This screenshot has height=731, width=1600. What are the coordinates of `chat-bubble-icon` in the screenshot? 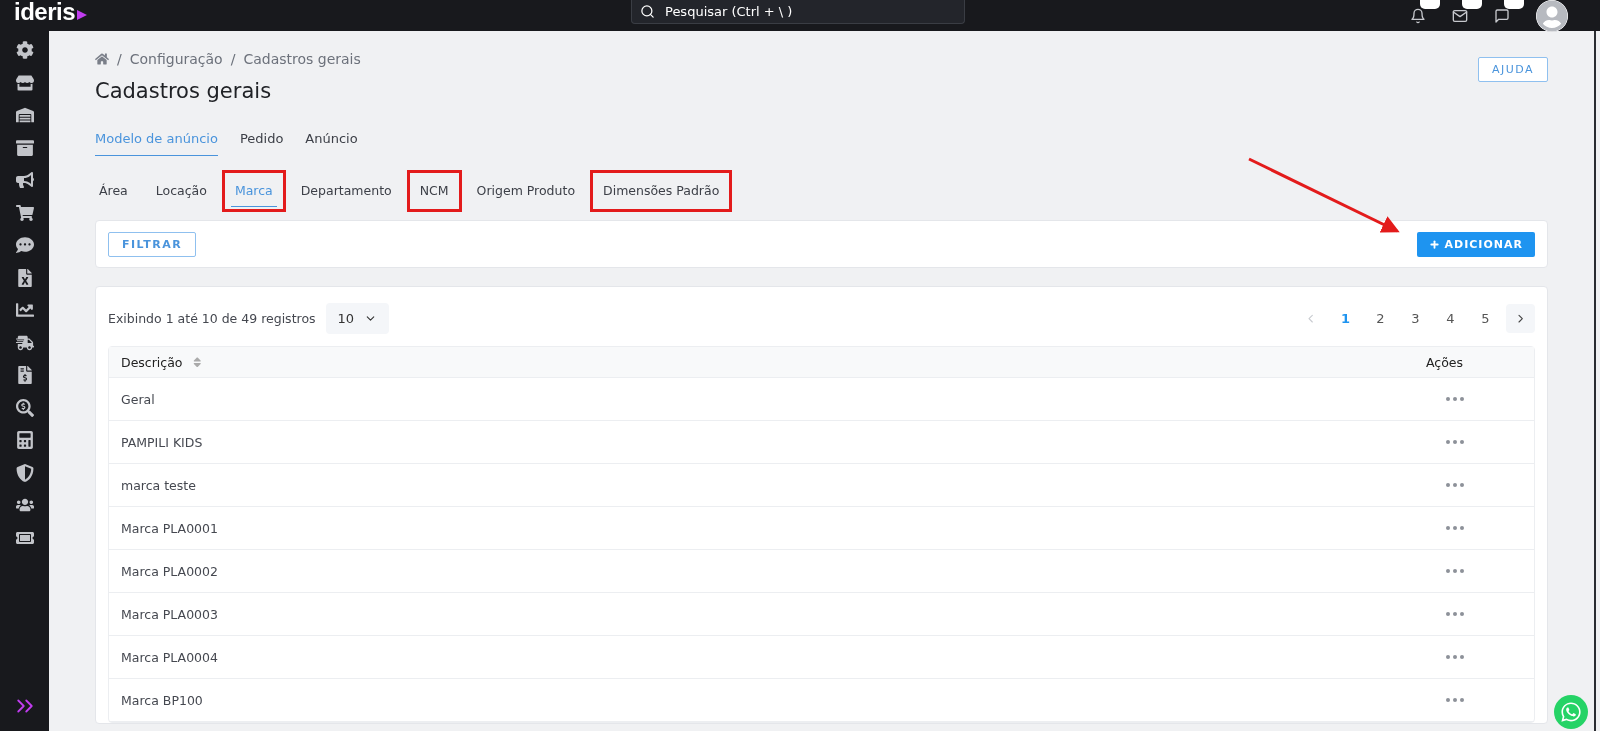 It's located at (24, 245).